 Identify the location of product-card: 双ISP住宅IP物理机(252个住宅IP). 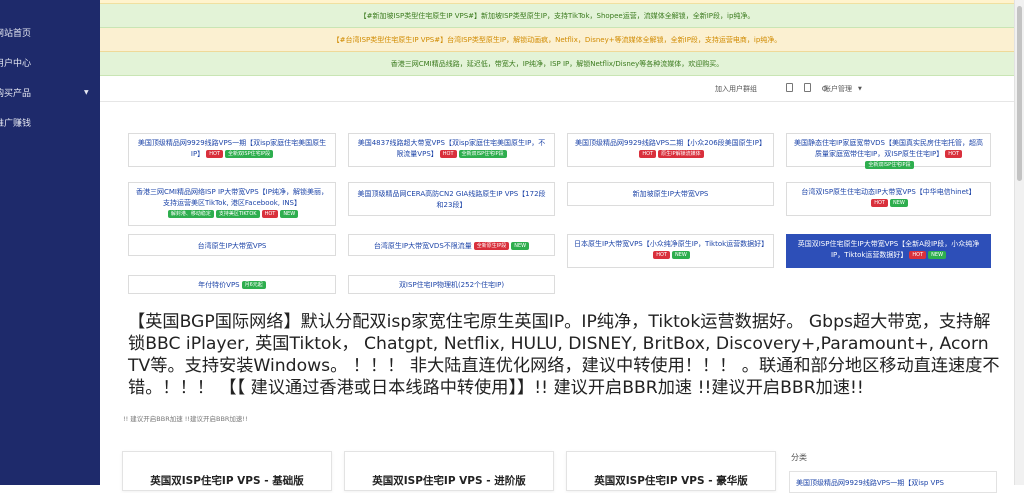
(451, 284).